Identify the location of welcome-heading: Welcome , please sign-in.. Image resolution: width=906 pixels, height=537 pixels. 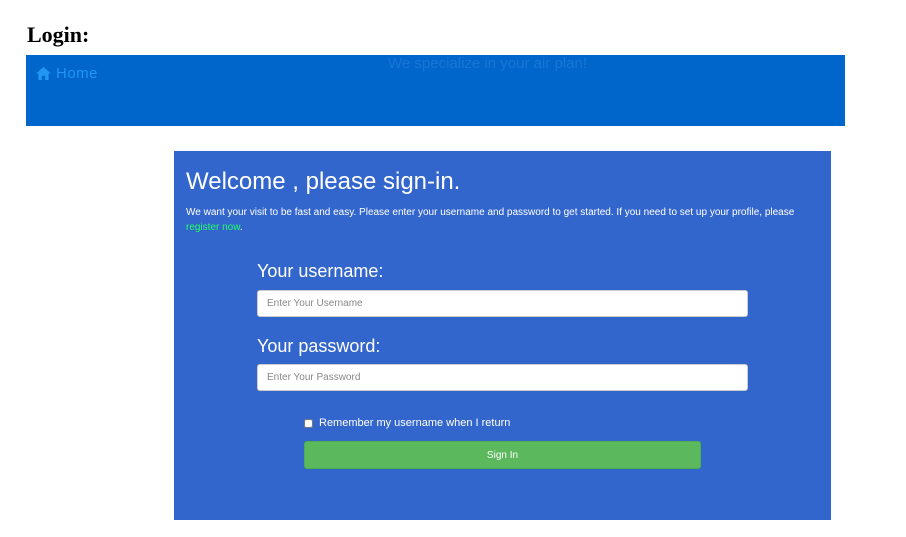
(323, 181).